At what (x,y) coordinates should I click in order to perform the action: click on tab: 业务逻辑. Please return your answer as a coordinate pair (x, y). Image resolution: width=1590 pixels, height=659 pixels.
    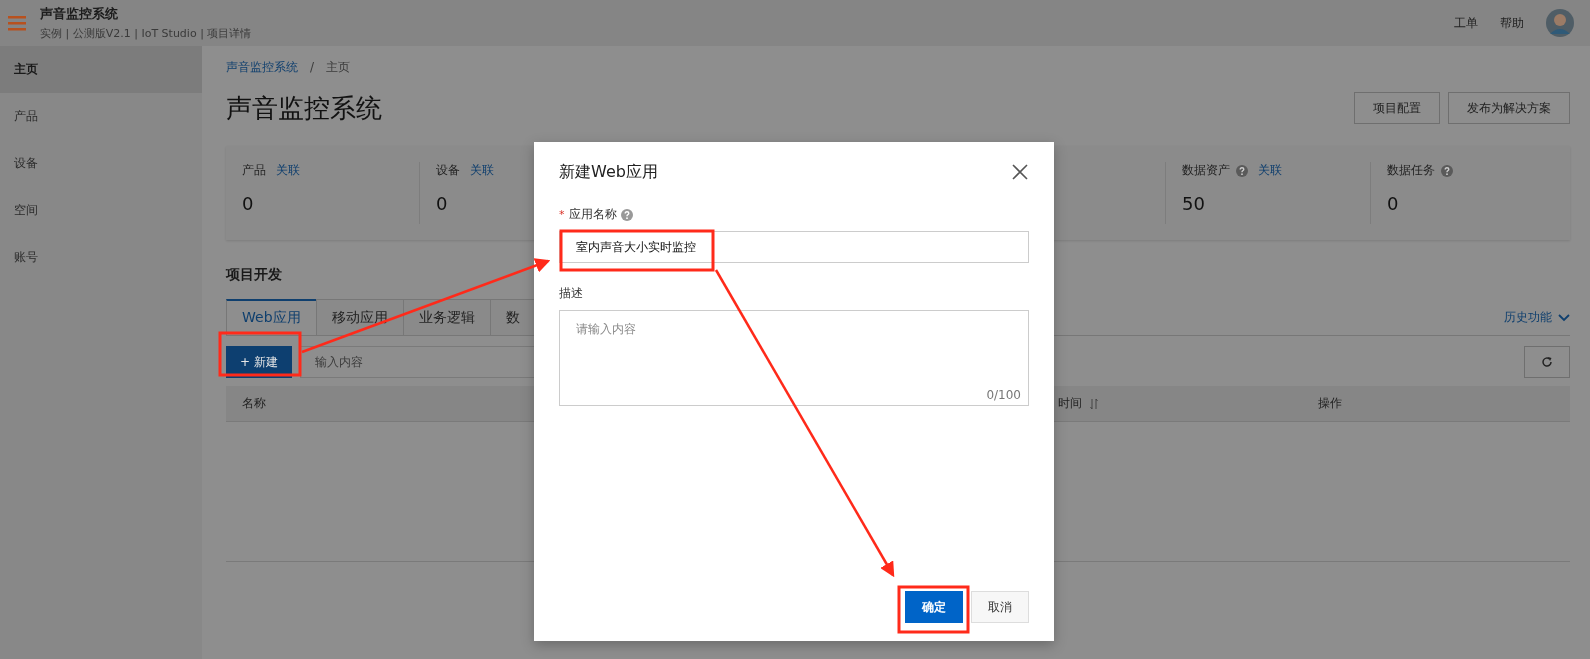
    Looking at the image, I should click on (446, 317).